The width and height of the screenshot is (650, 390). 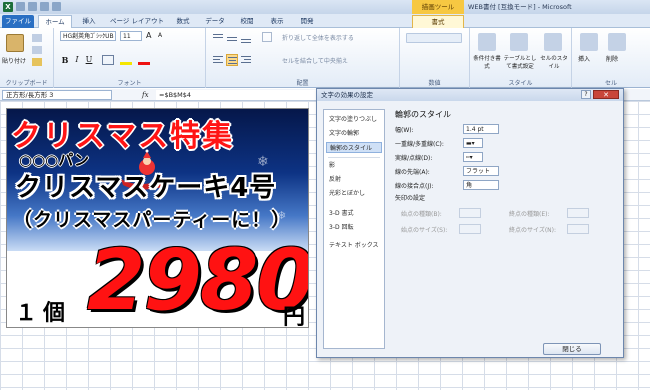 What do you see at coordinates (146, 188) in the screenshot?
I see `product-name: クリスマスケーキ4号` at bounding box center [146, 188].